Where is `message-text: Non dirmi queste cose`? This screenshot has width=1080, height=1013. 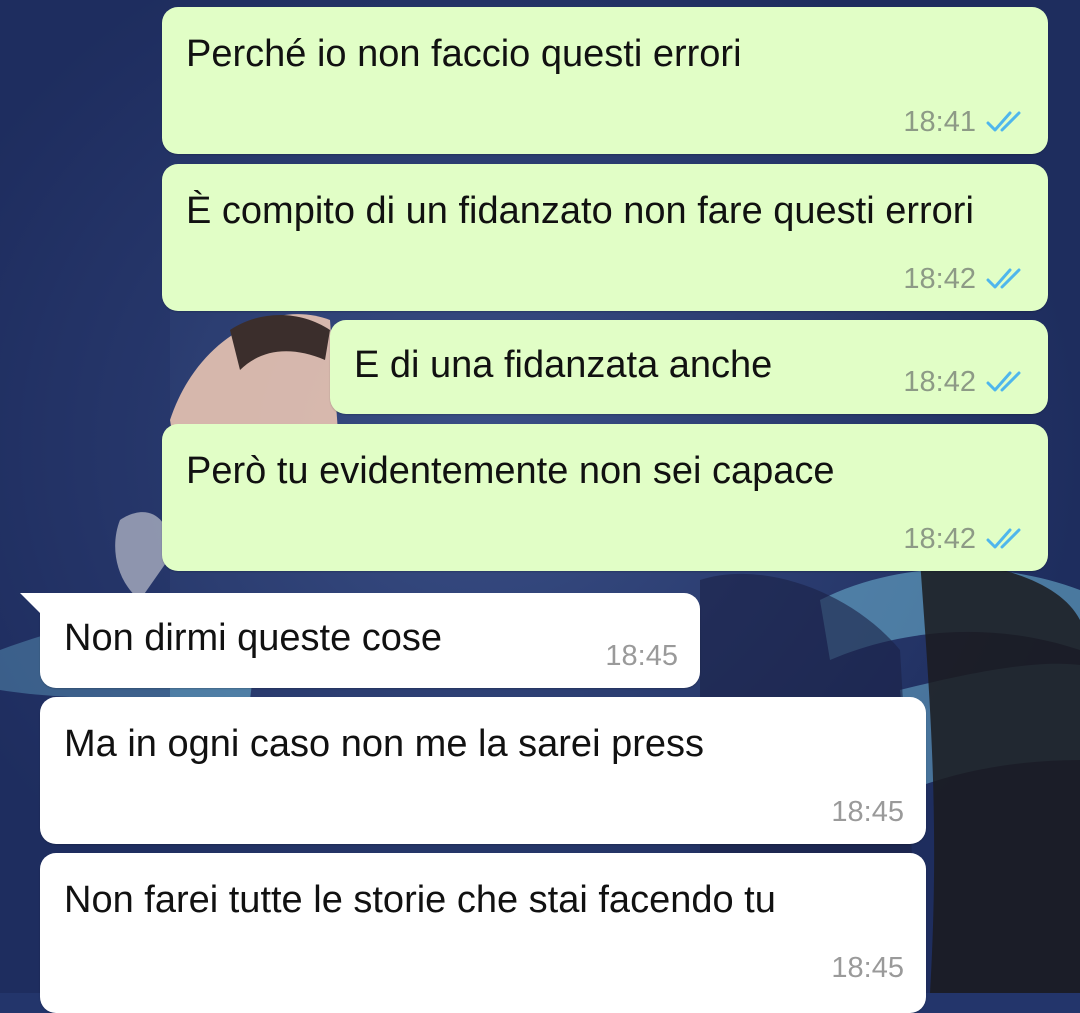 message-text: Non dirmi queste cose is located at coordinates (253, 638).